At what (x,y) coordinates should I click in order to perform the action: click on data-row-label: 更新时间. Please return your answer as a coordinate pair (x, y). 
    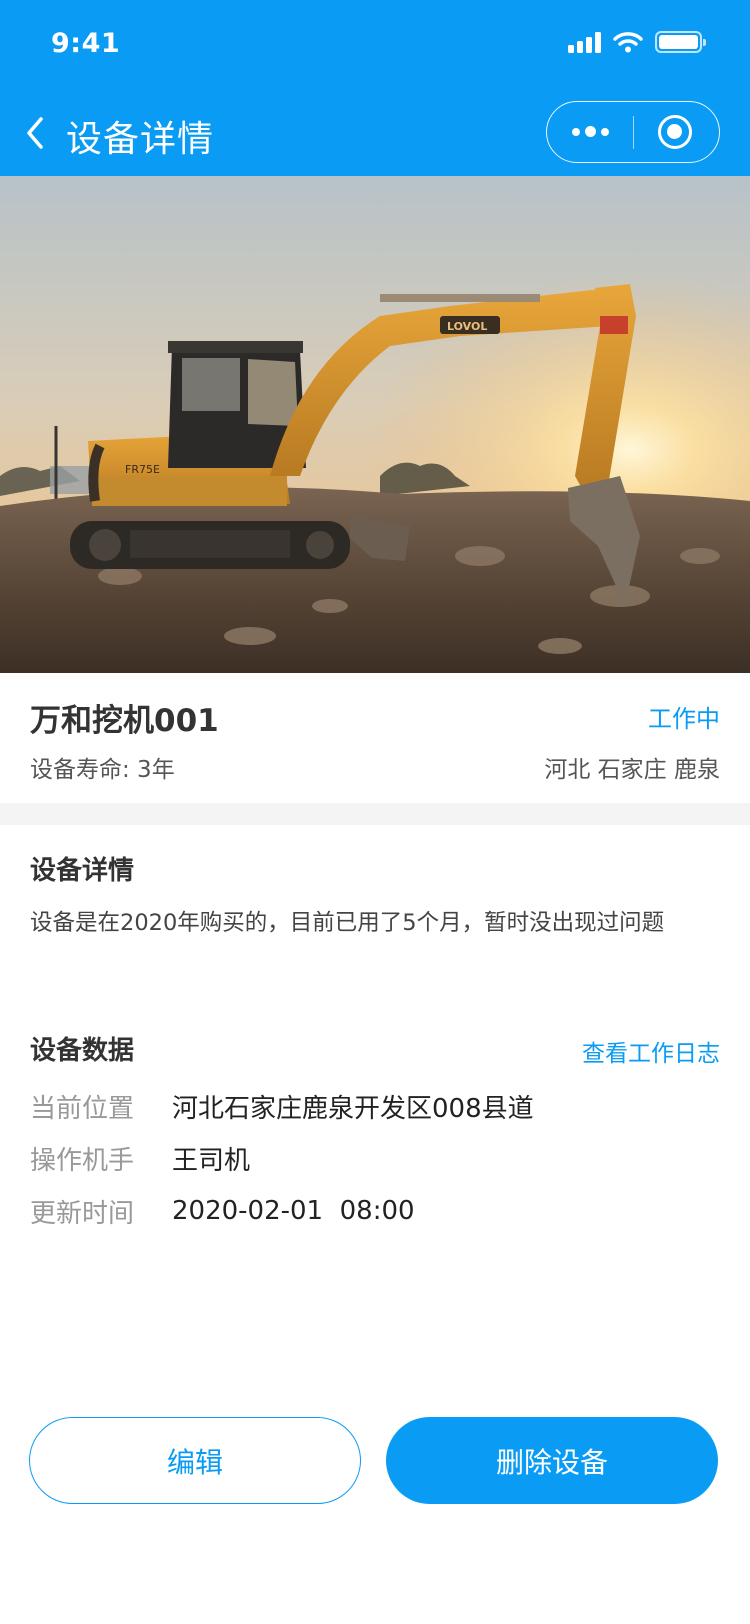
    Looking at the image, I should click on (82, 1213).